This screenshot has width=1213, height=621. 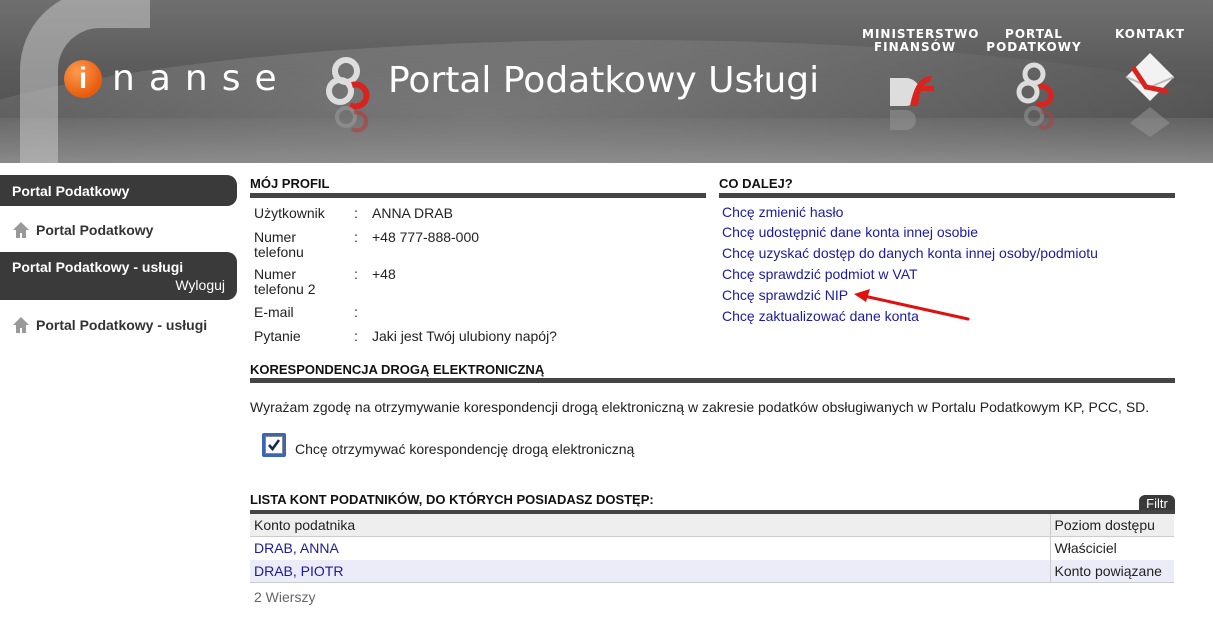 What do you see at coordinates (820, 274) in the screenshot?
I see `check-vat-link: Chcę sprawdzić podmiot w VAT` at bounding box center [820, 274].